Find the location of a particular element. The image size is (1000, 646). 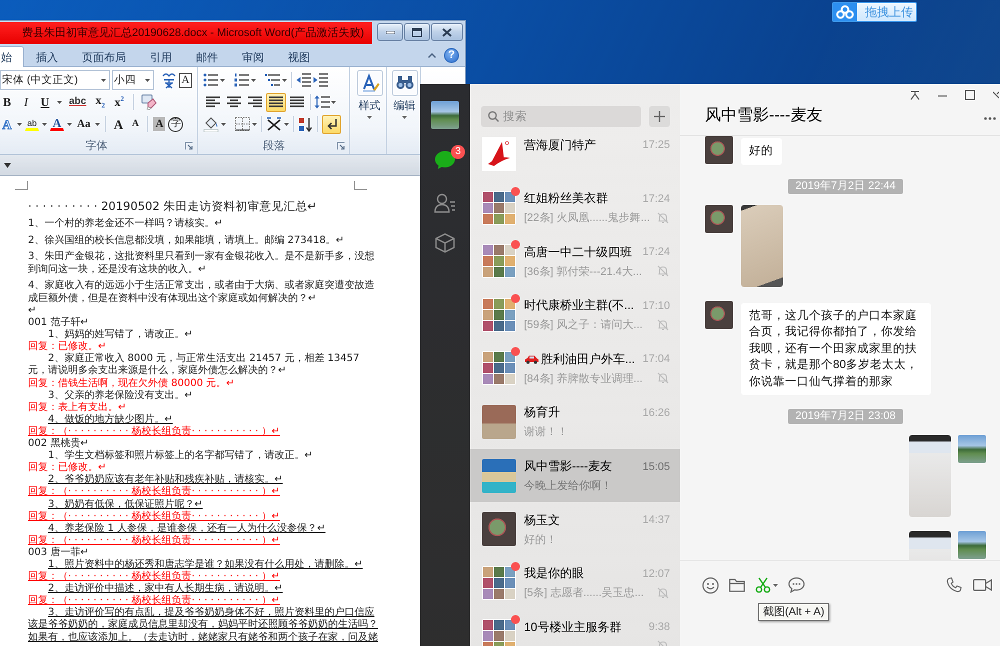

shrink-button: A is located at coordinates (135, 124).